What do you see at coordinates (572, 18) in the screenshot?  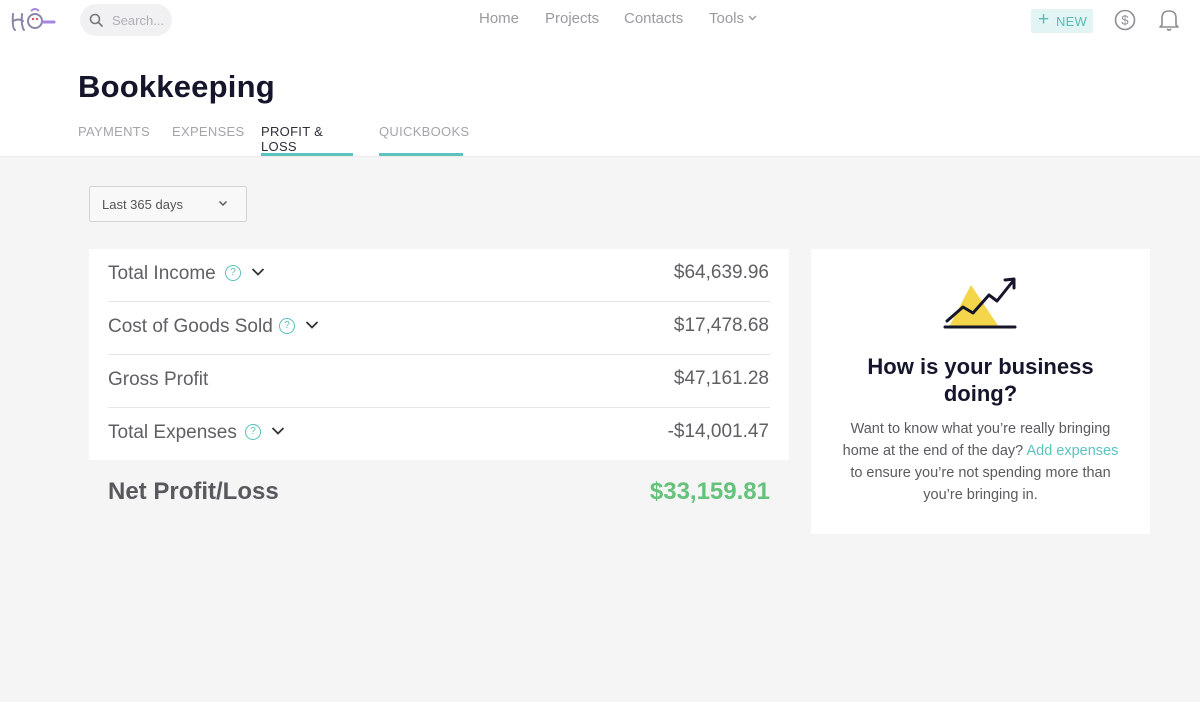 I see `nav-projects: Projects` at bounding box center [572, 18].